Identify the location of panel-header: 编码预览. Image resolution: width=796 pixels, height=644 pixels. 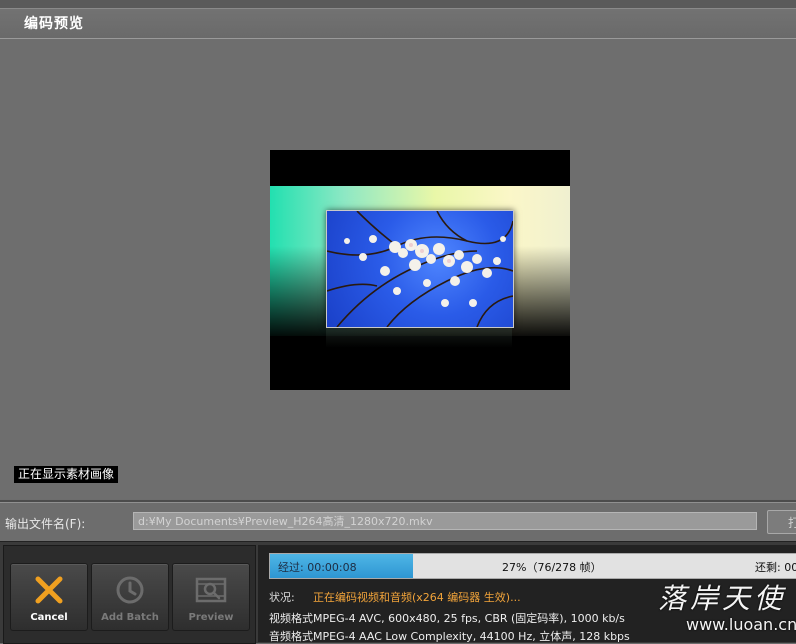
(398, 24).